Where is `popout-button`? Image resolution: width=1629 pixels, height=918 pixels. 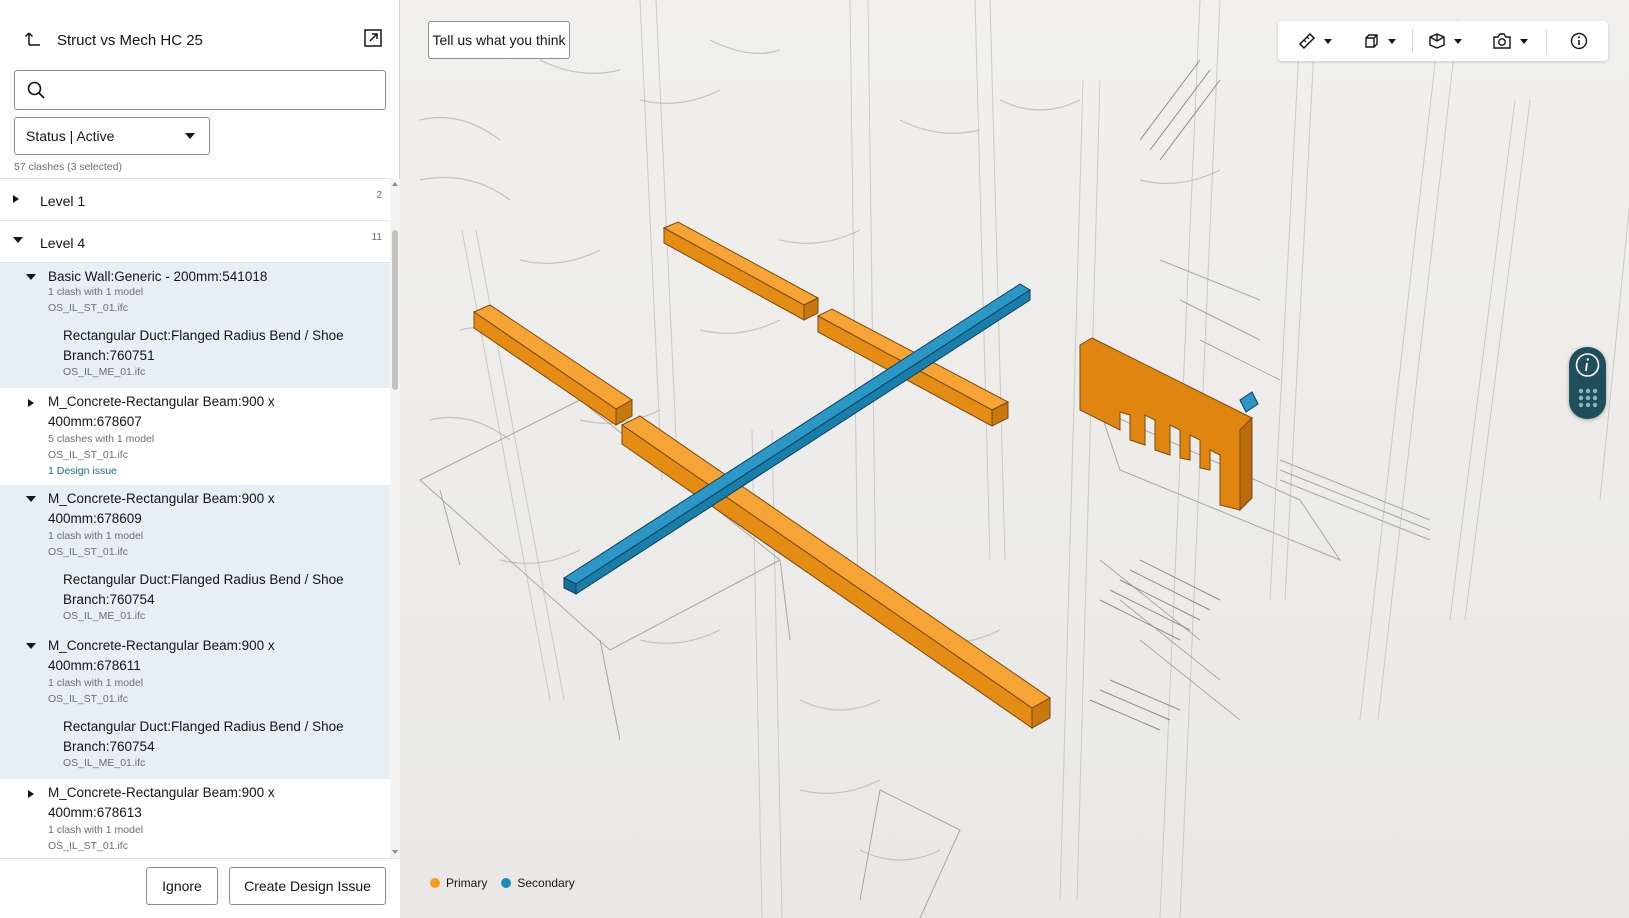 popout-button is located at coordinates (374, 39).